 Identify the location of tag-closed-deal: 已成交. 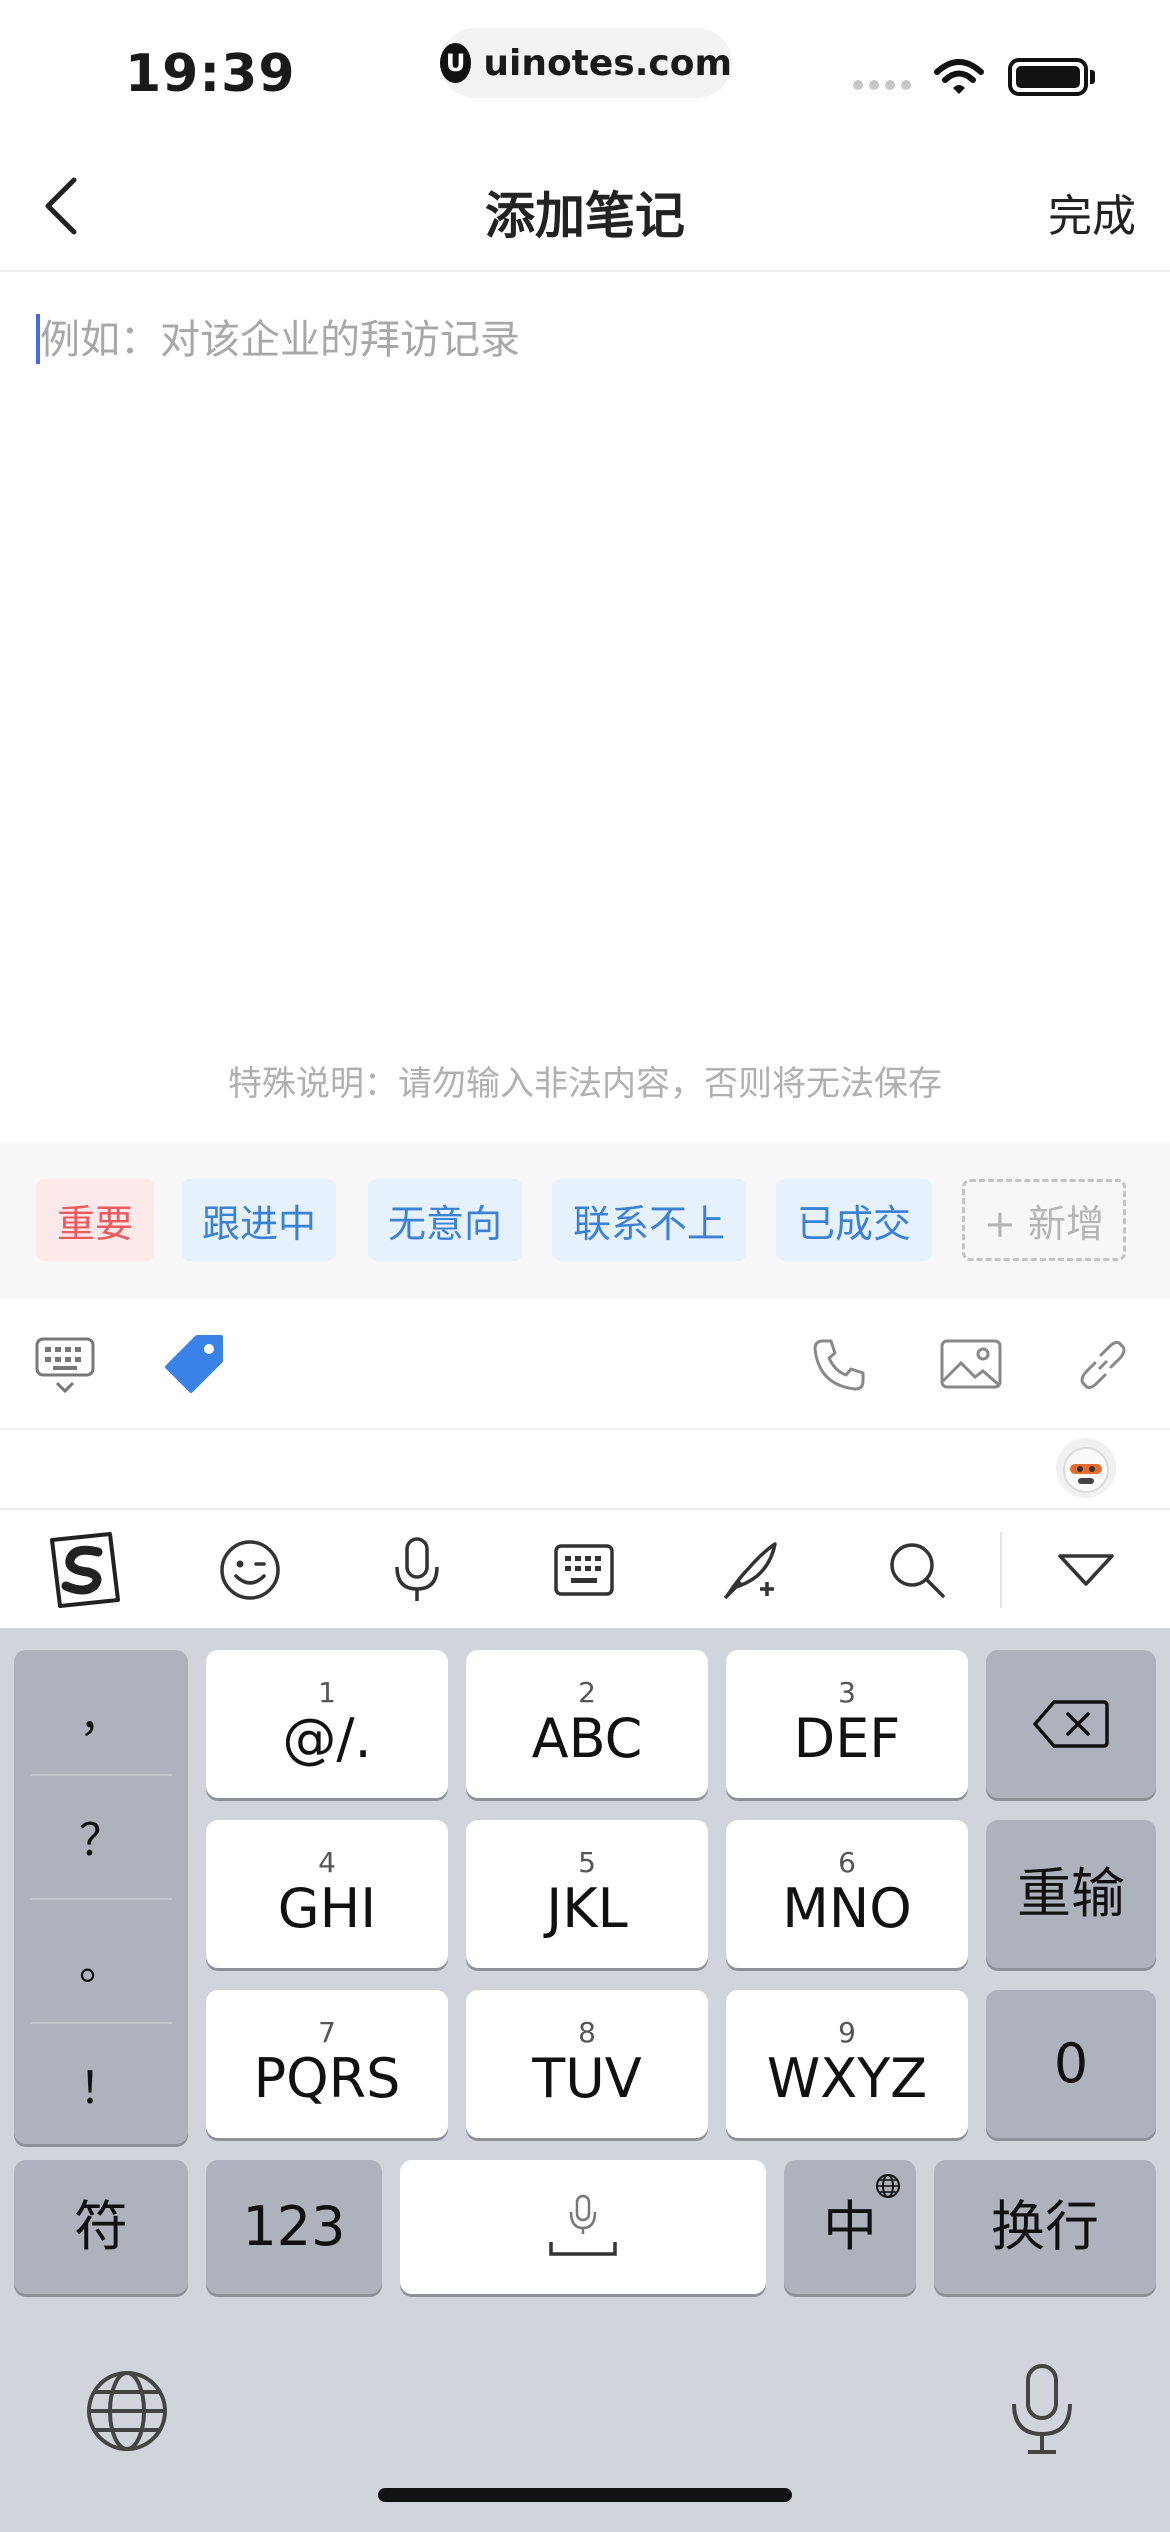
(854, 1220).